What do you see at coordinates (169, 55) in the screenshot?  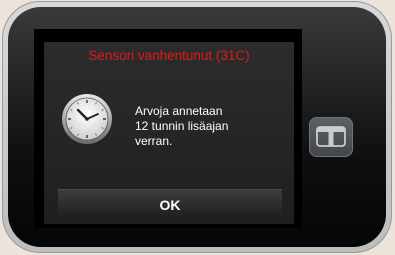 I see `dialog-title: Sensori vanhentunut (31C)` at bounding box center [169, 55].